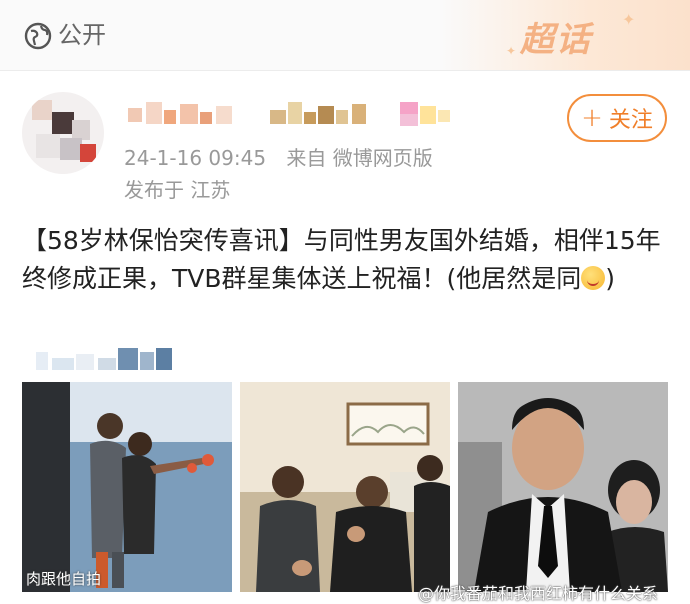  I want to click on user-badges, so click(370, 115).